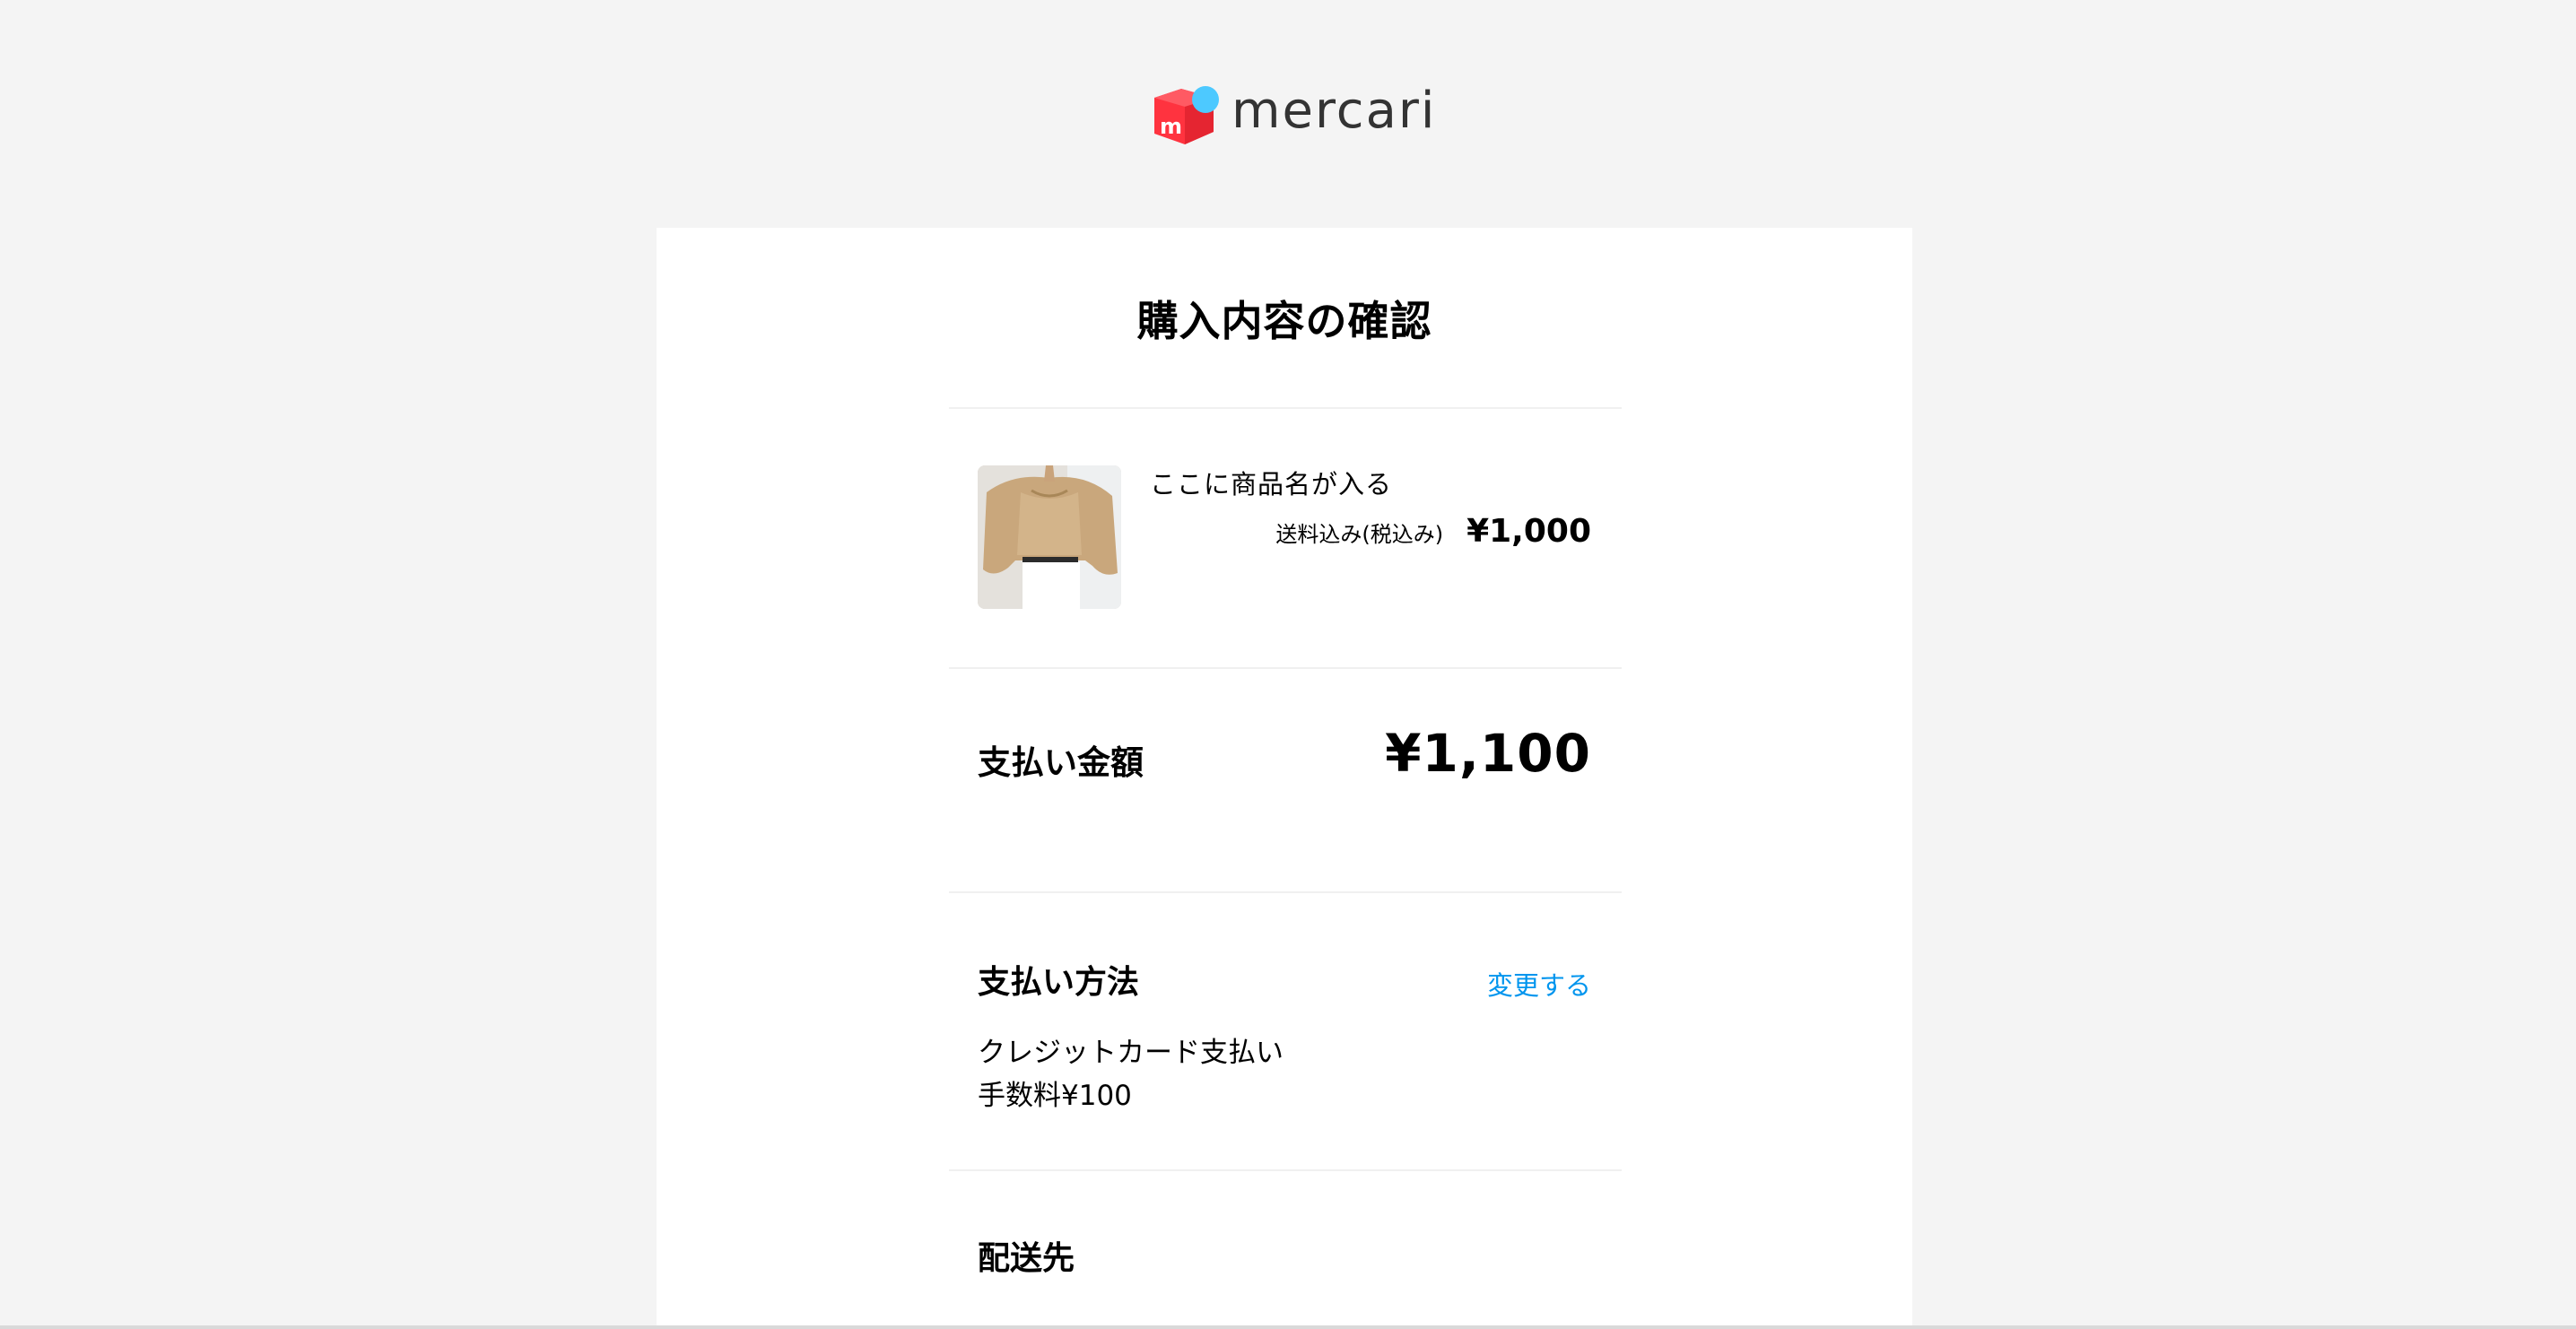  I want to click on shipping-address-heading: 配送先, so click(1026, 1258).